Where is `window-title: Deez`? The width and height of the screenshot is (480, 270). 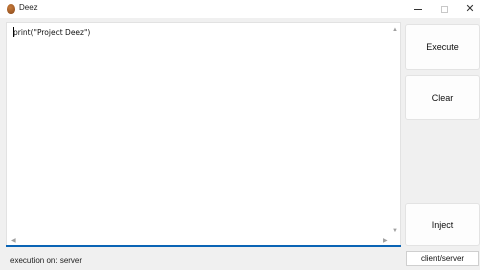 window-title: Deez is located at coordinates (28, 7).